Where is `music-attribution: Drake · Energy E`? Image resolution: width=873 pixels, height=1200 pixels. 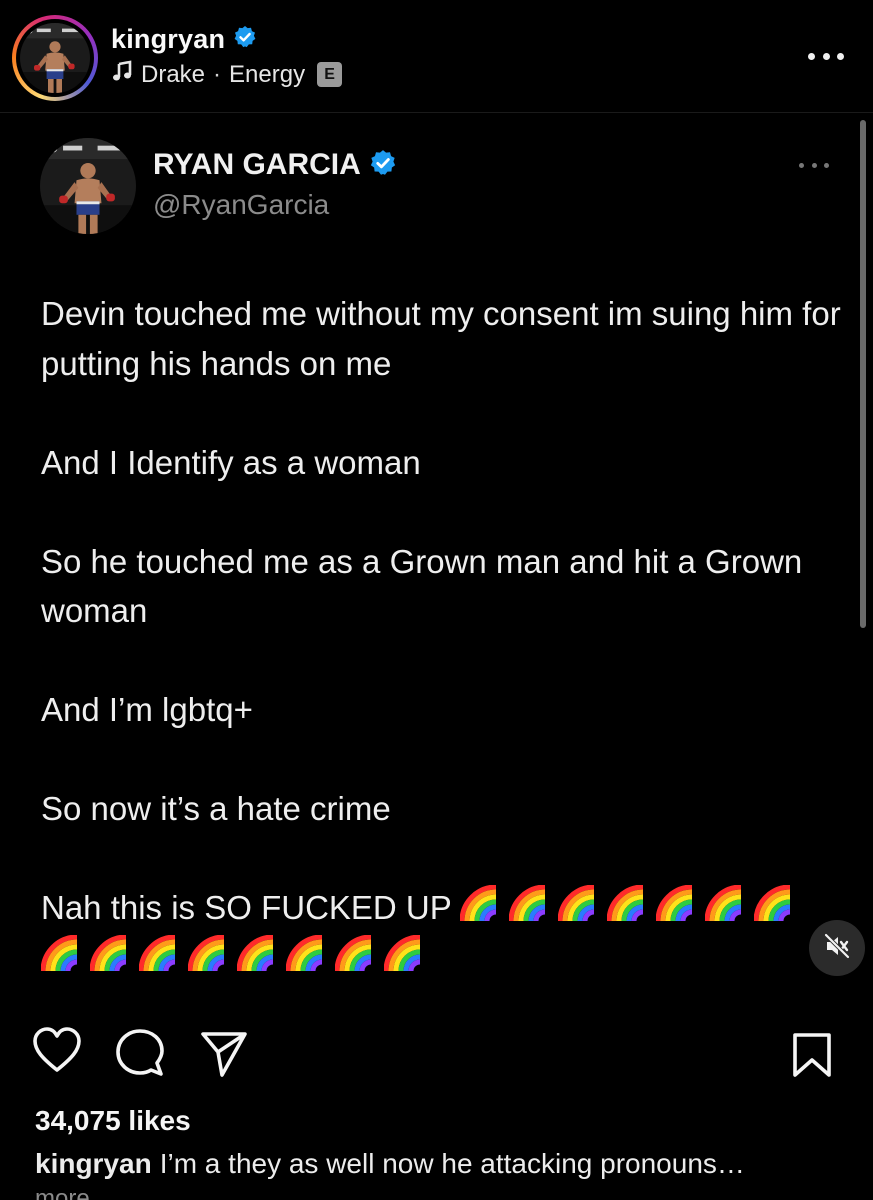 music-attribution: Drake · Energy E is located at coordinates (227, 74).